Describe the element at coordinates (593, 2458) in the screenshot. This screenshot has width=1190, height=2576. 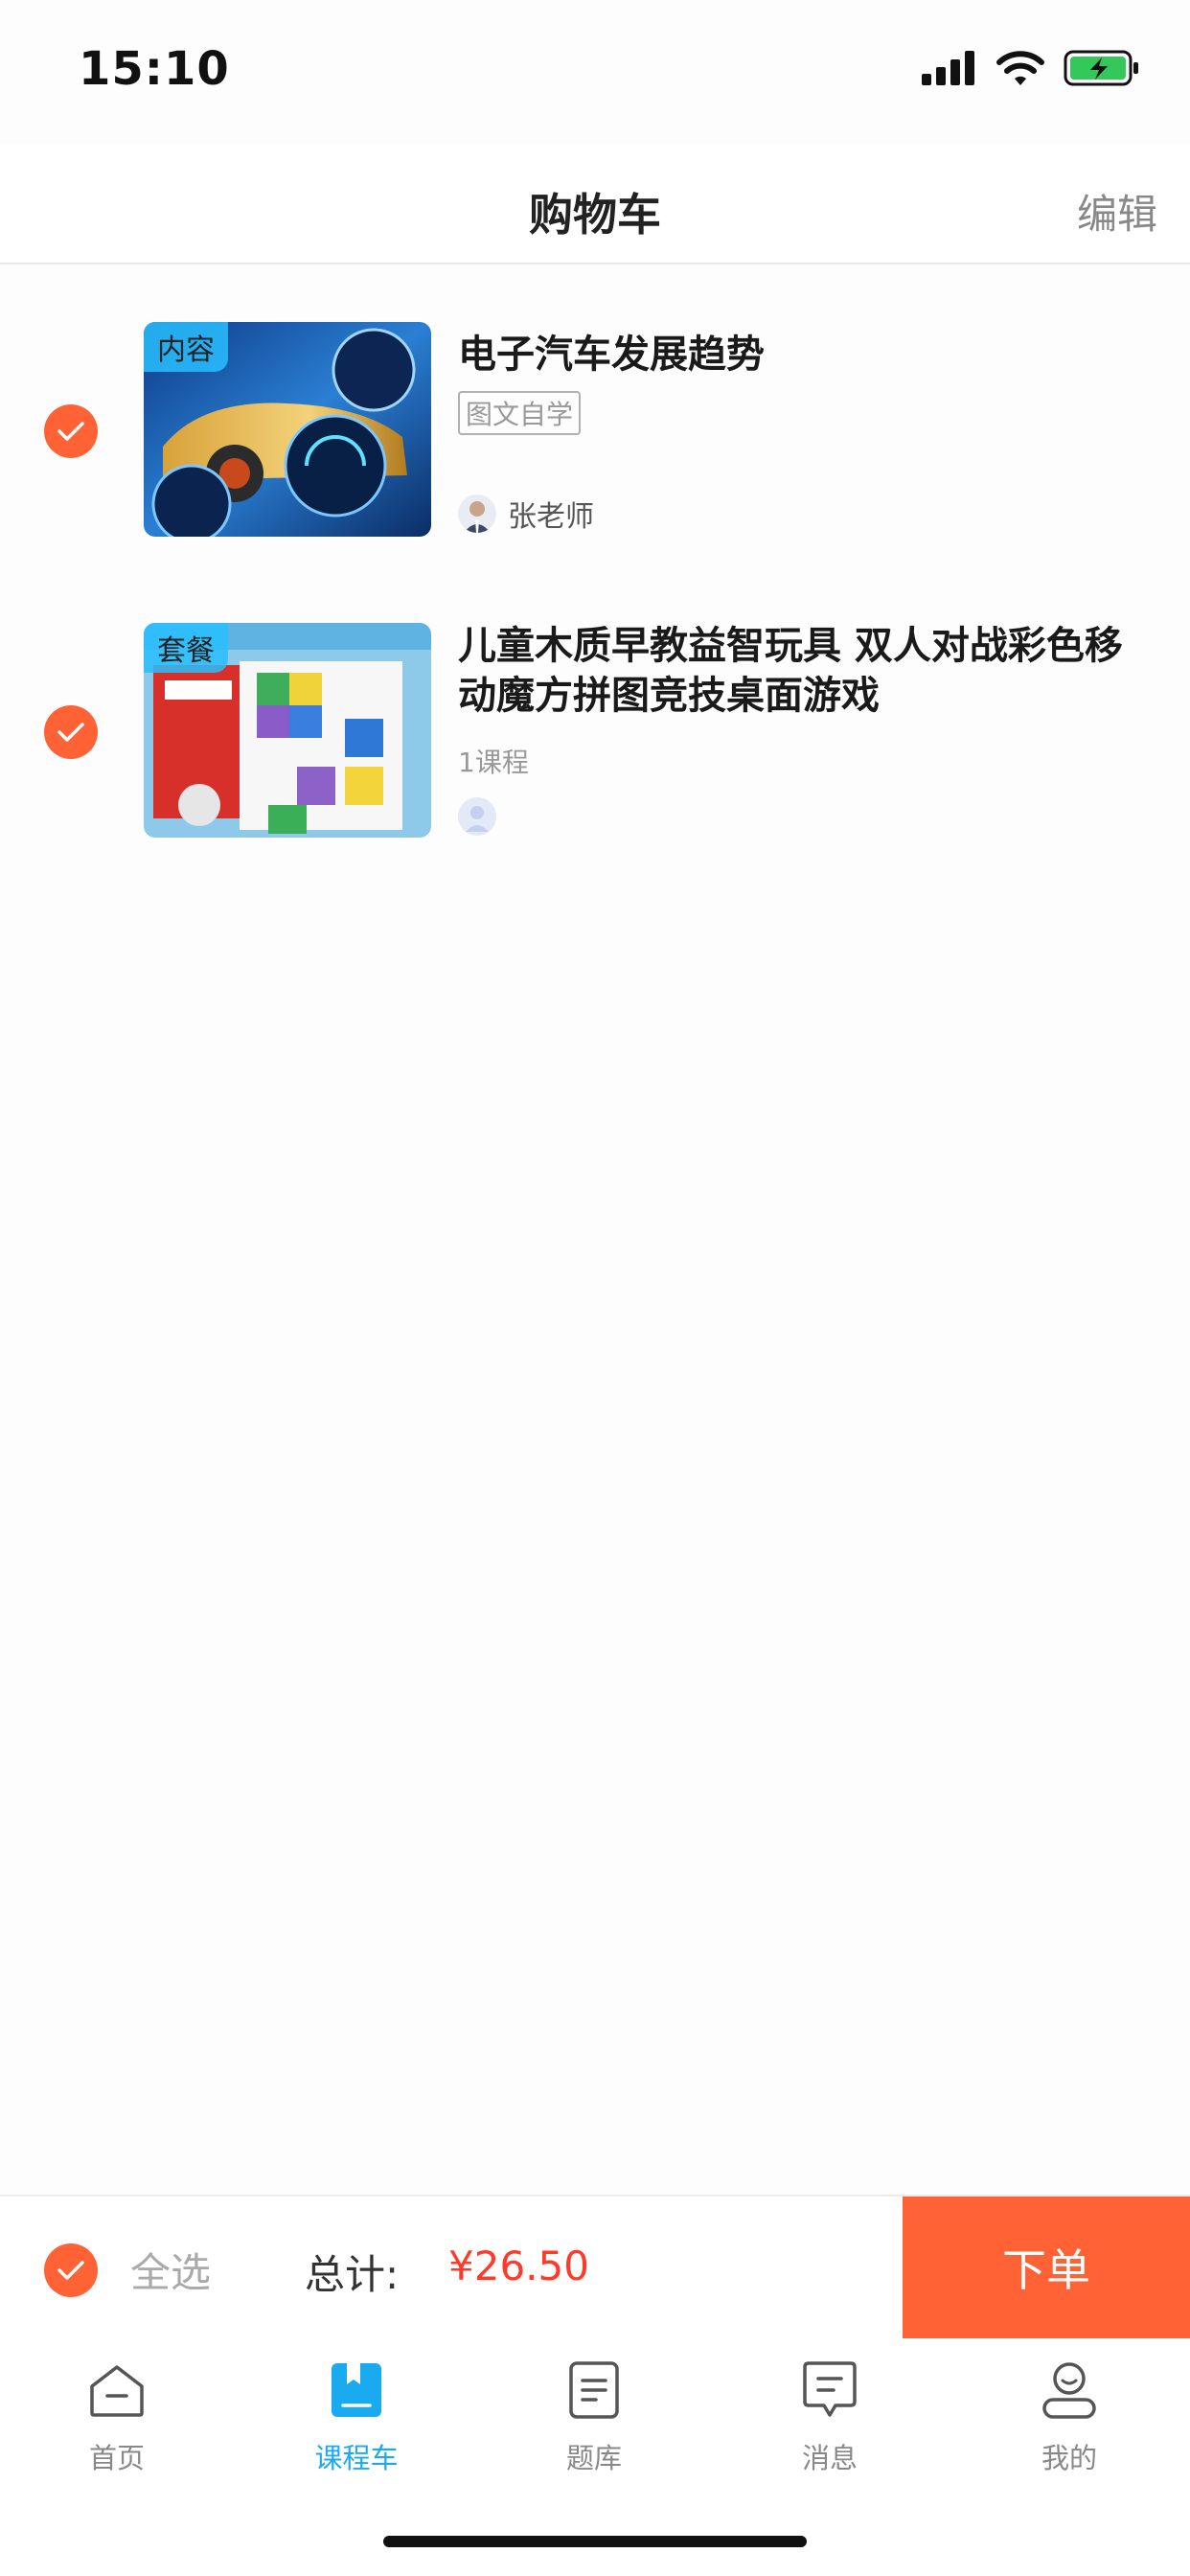
I see `tab-label: 题库` at that location.